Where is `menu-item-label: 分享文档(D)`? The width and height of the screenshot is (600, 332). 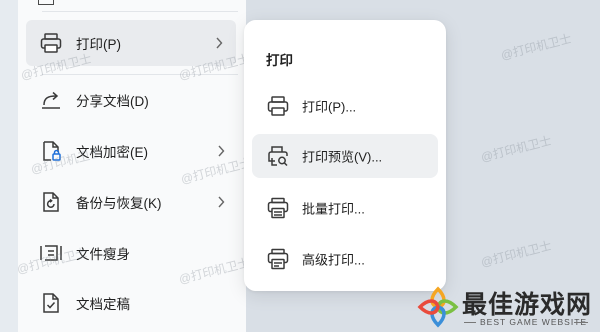
menu-item-label: 分享文档(D) is located at coordinates (112, 101).